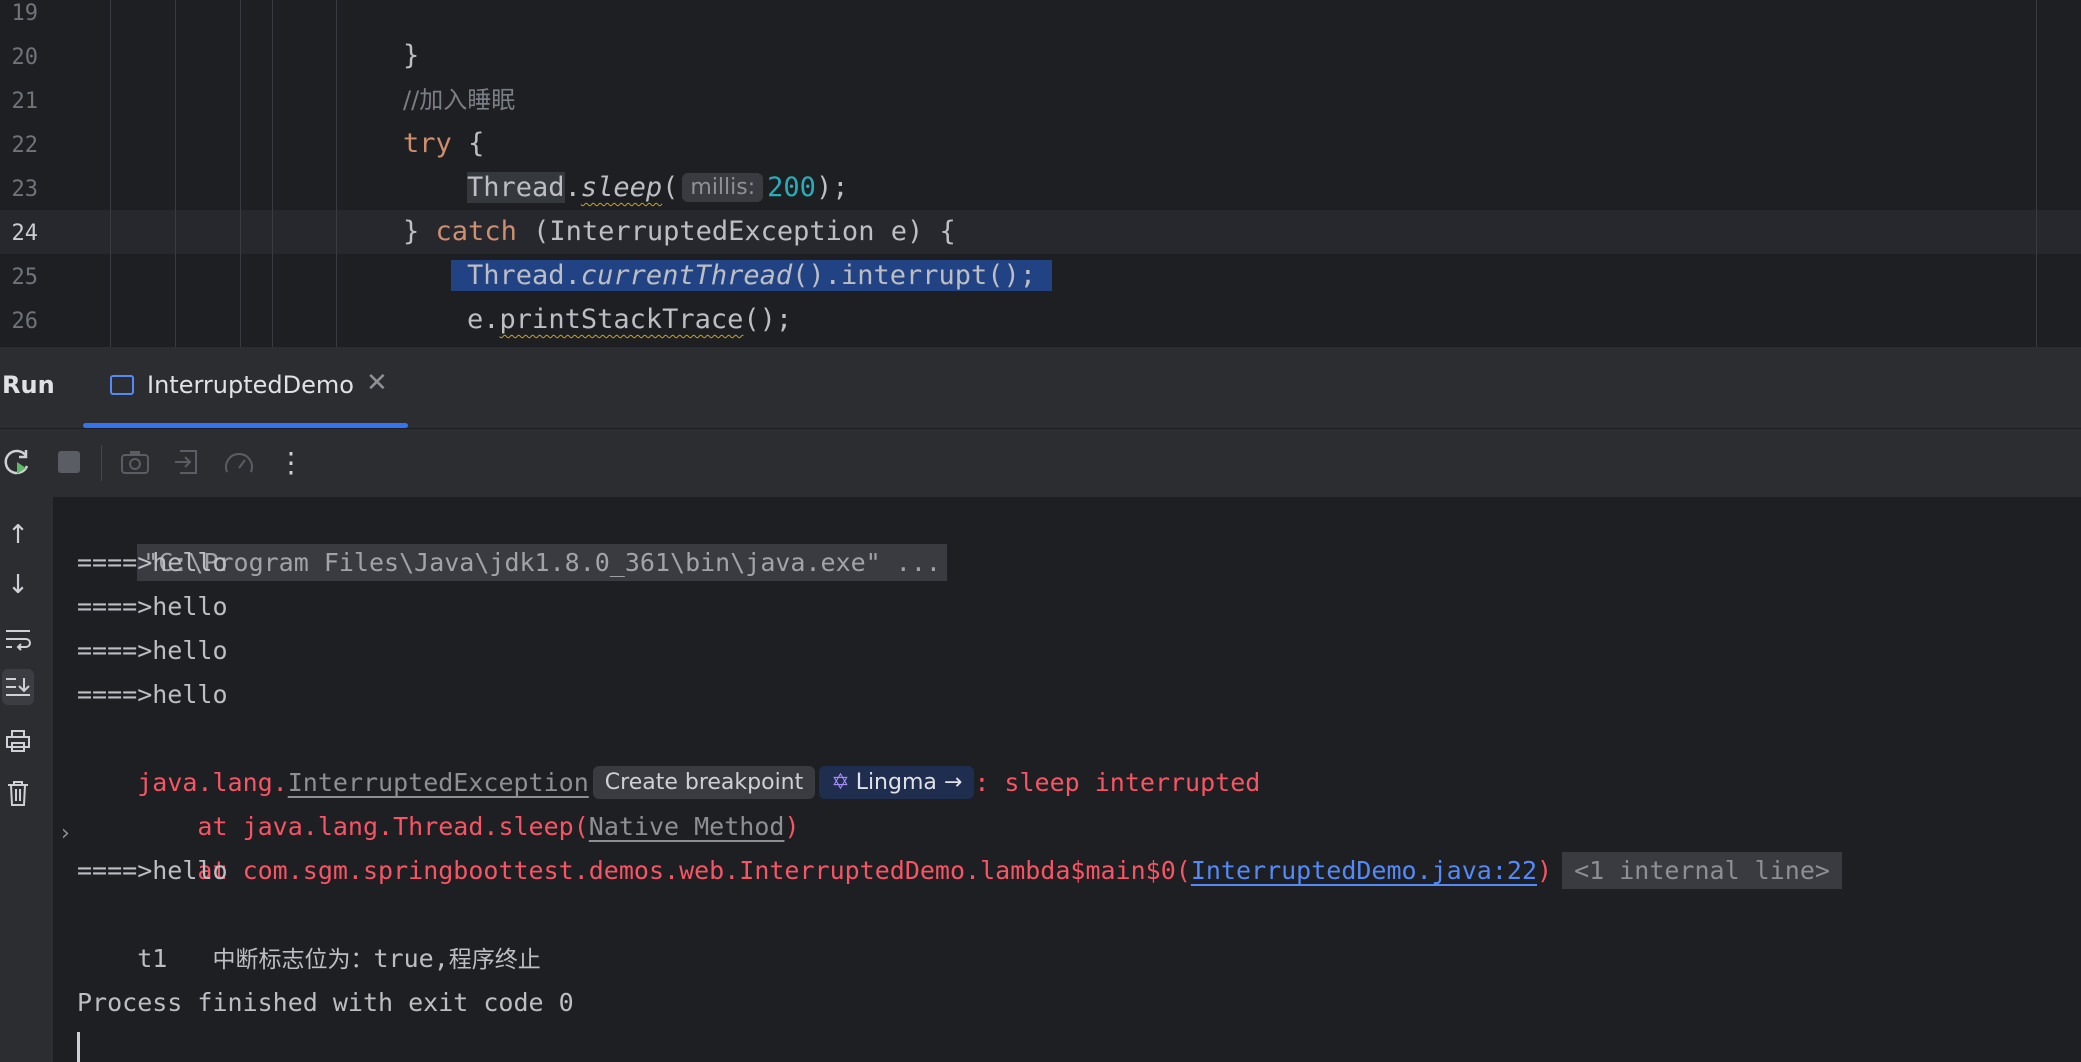  I want to click on line-number: 21, so click(25, 101).